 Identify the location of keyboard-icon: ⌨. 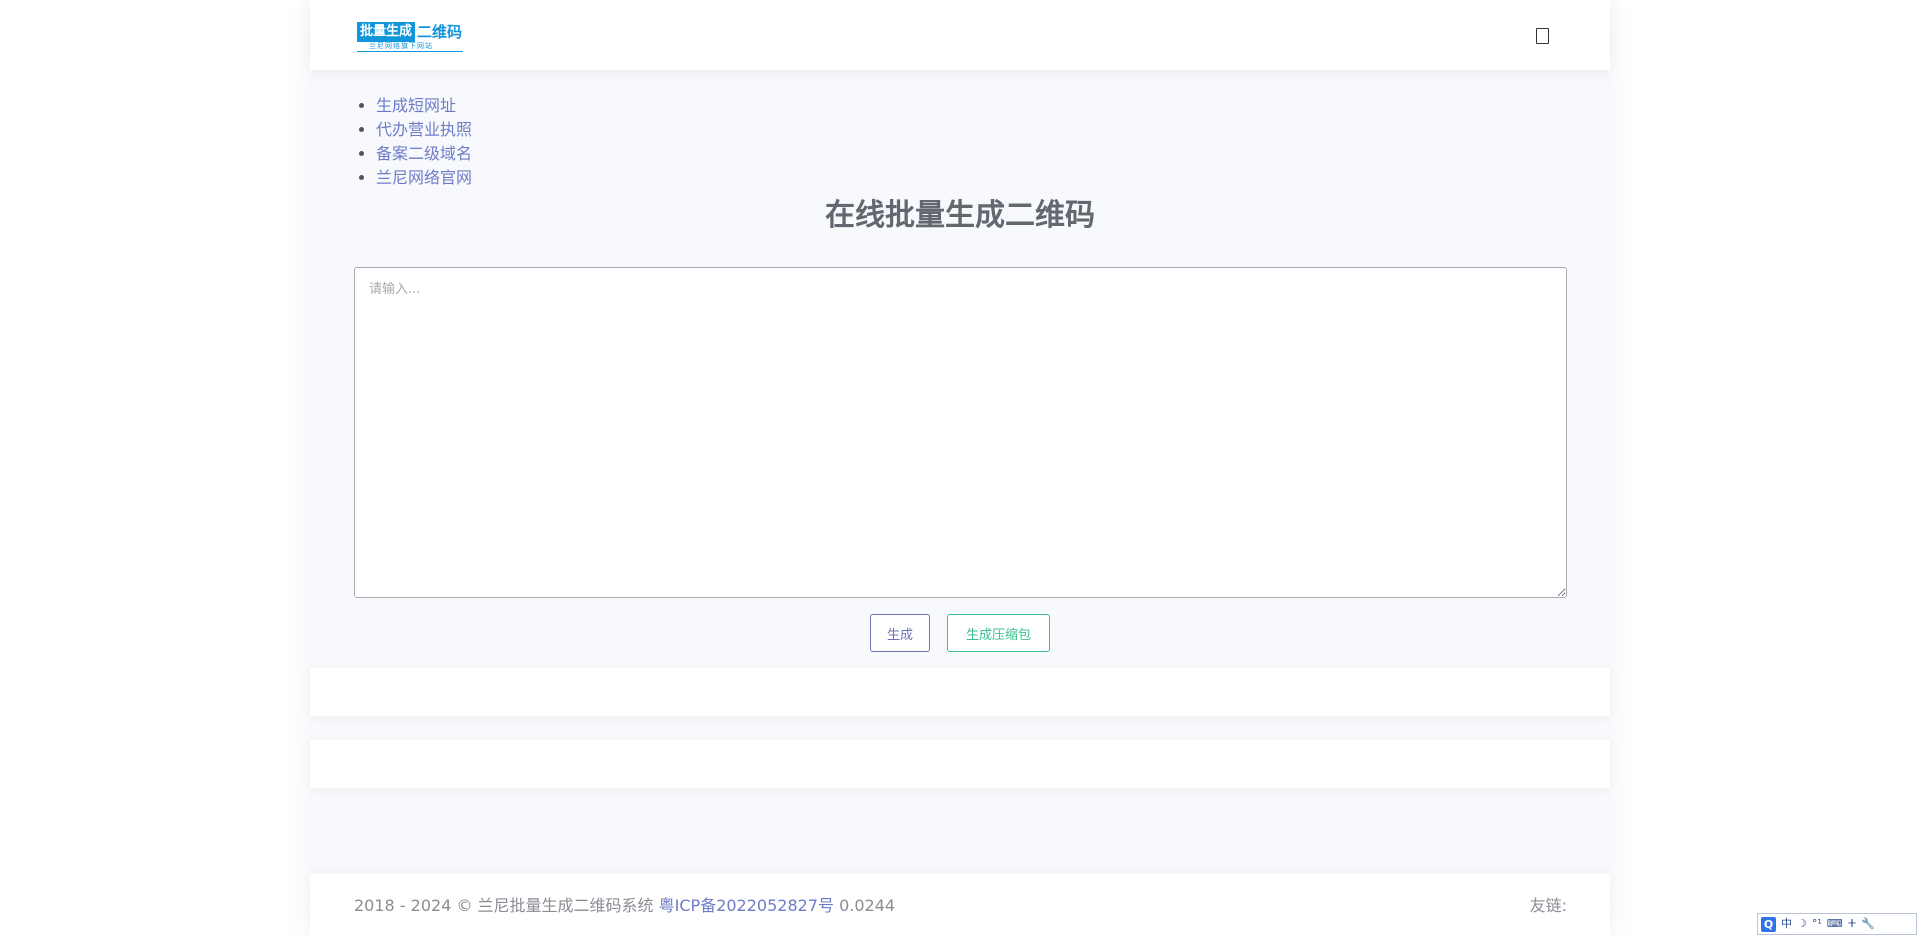
(1835, 924).